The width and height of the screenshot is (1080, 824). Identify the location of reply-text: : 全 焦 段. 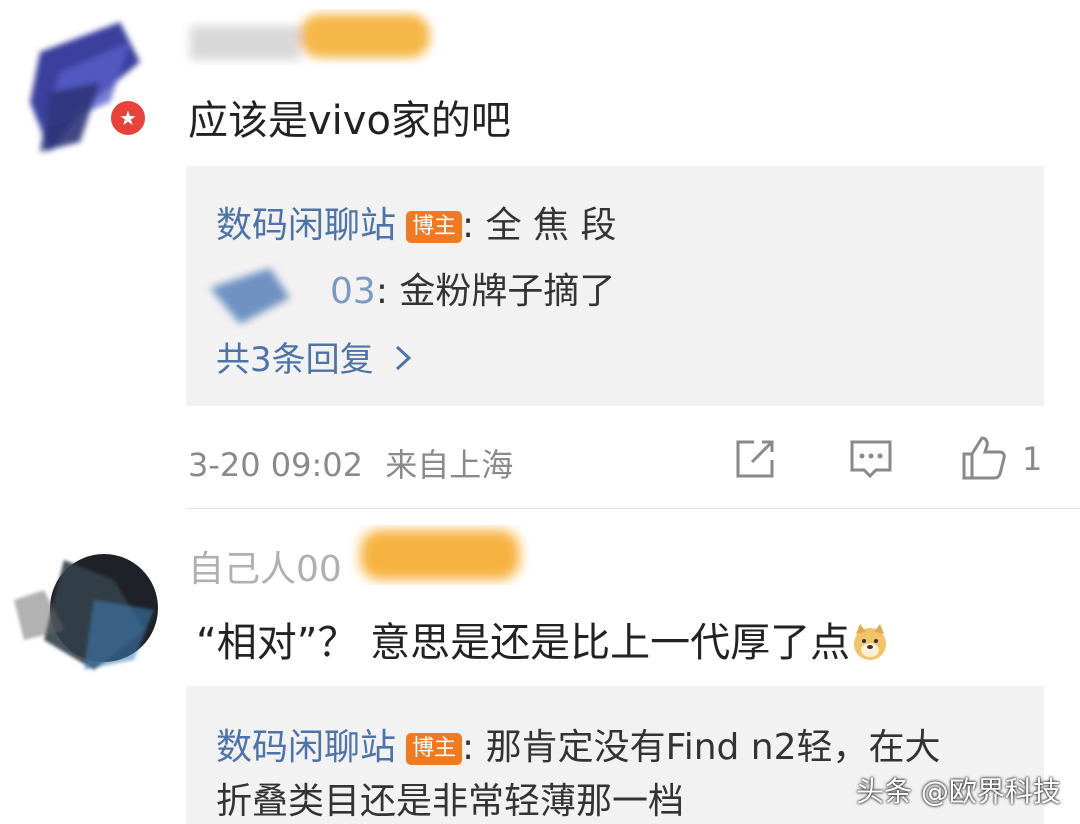
(539, 225).